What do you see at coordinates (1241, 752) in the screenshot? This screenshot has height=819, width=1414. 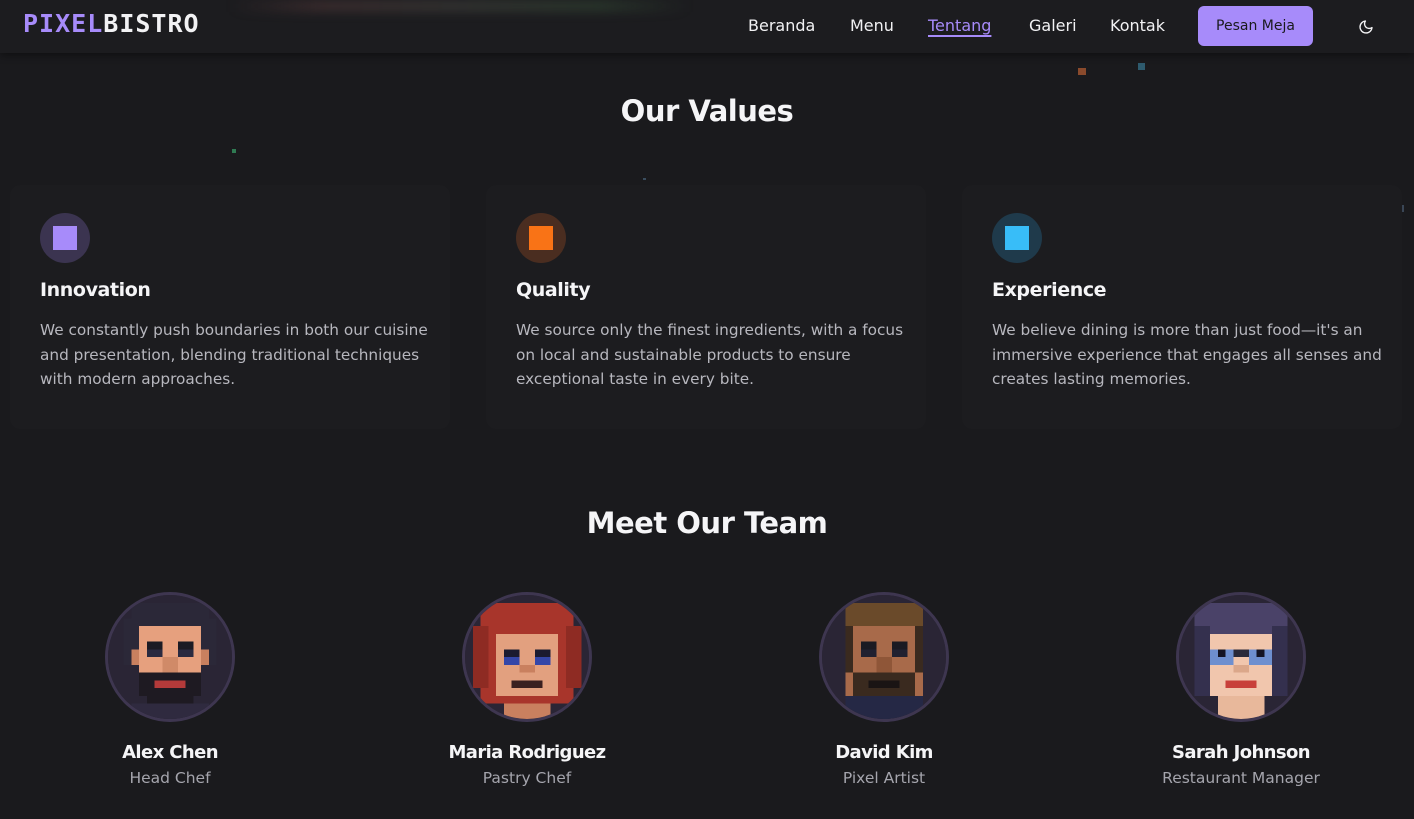 I see `member-name: Sarah Johnson` at bounding box center [1241, 752].